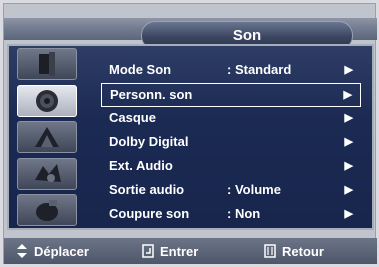  Describe the element at coordinates (179, 251) in the screenshot. I see `enter-hint-label: Entrer` at that location.